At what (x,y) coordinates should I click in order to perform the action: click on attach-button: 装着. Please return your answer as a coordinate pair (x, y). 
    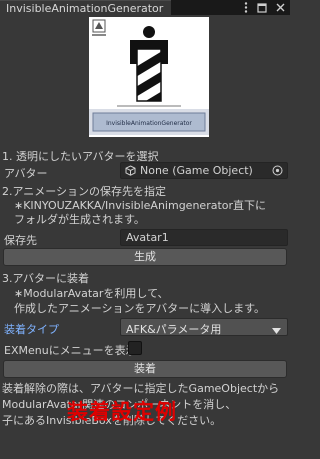
    Looking at the image, I should click on (145, 369).